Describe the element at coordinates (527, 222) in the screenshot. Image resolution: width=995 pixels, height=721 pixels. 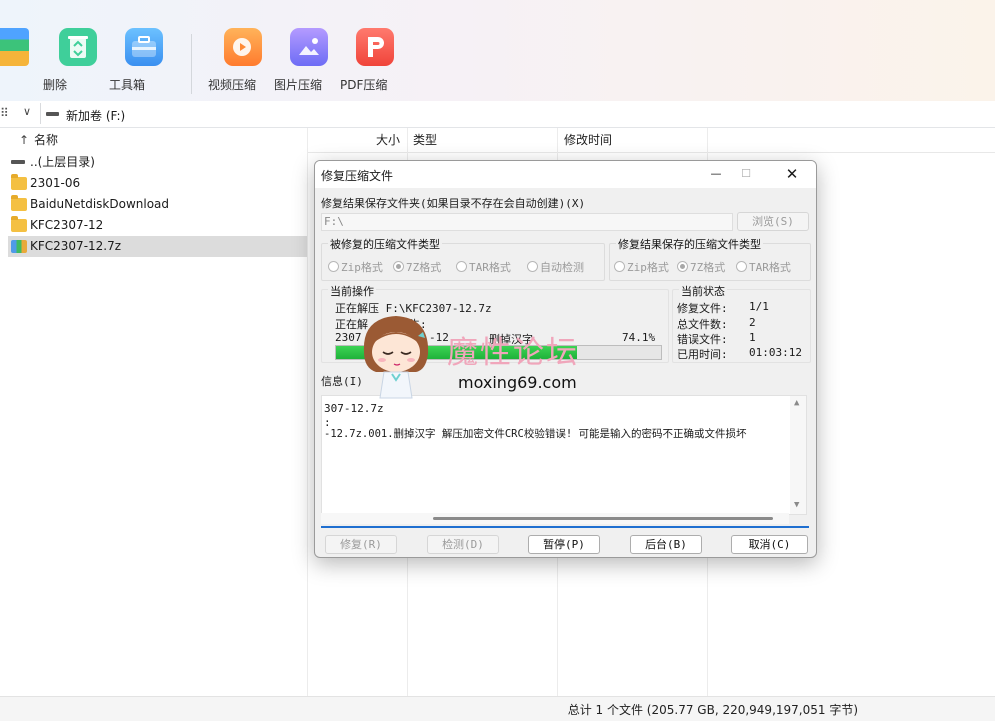
I see `save-path-input: F:\` at that location.